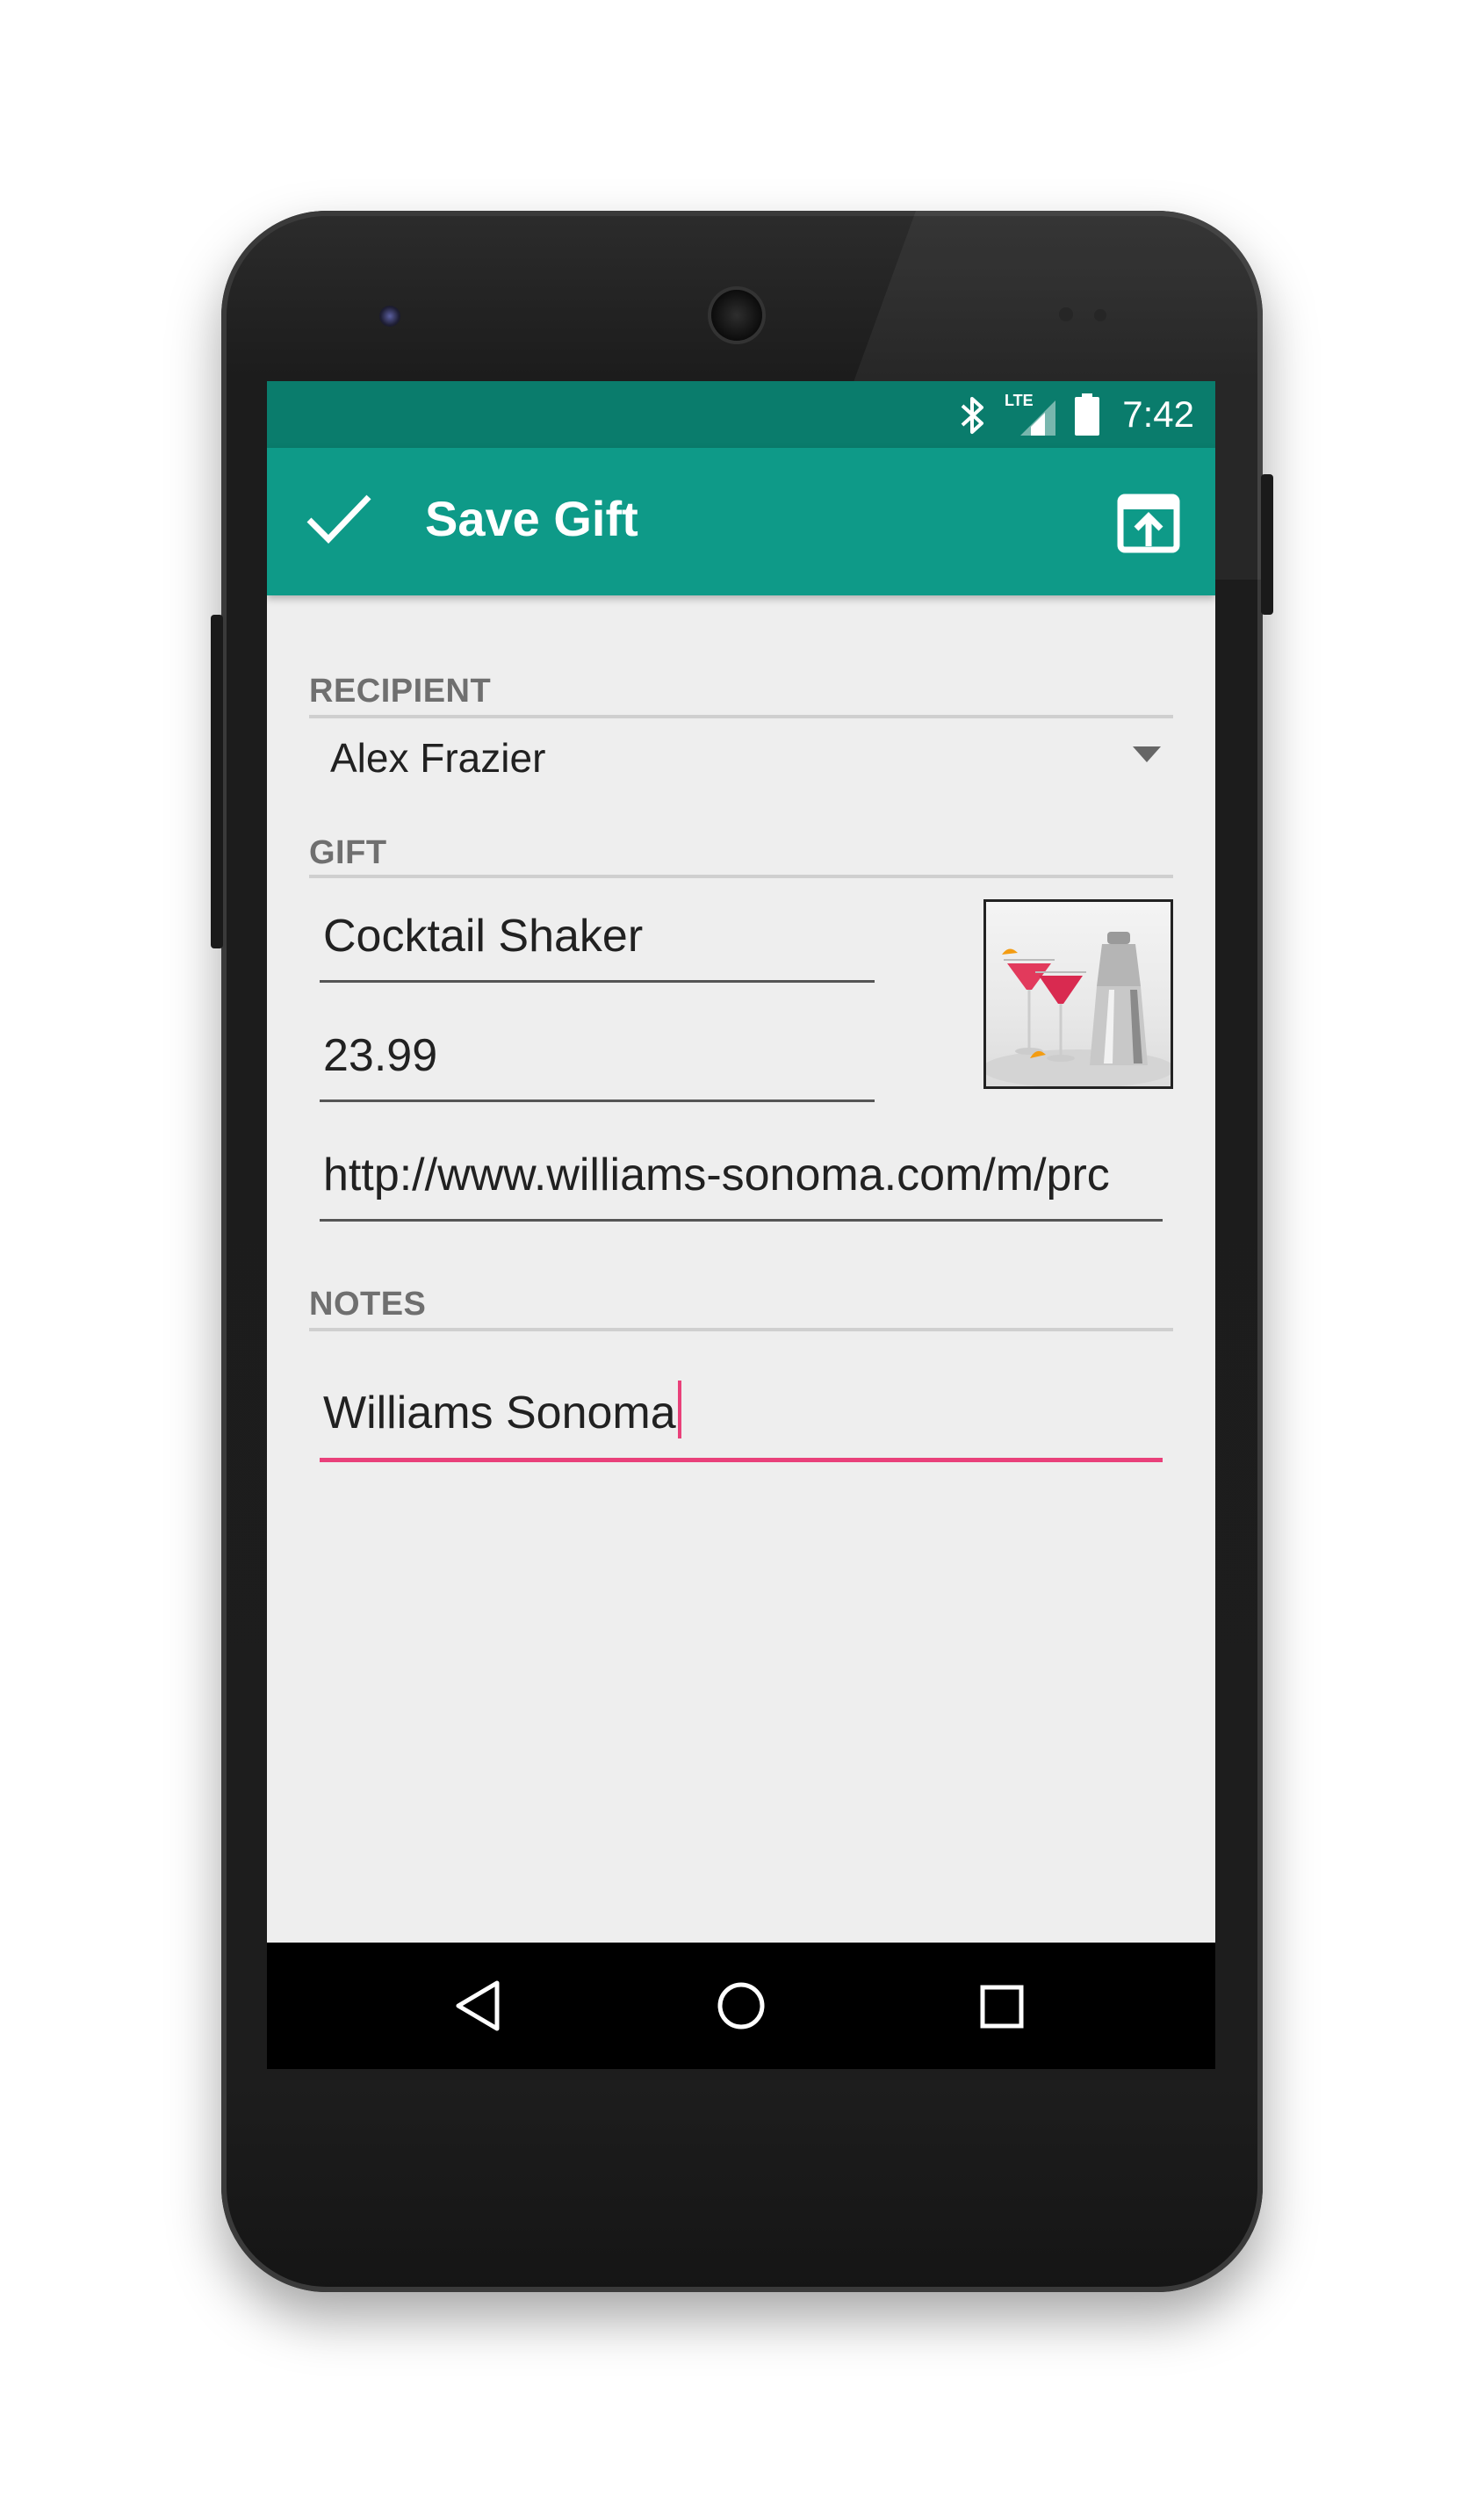  What do you see at coordinates (1100, 315) in the screenshot?
I see `light-sensor` at bounding box center [1100, 315].